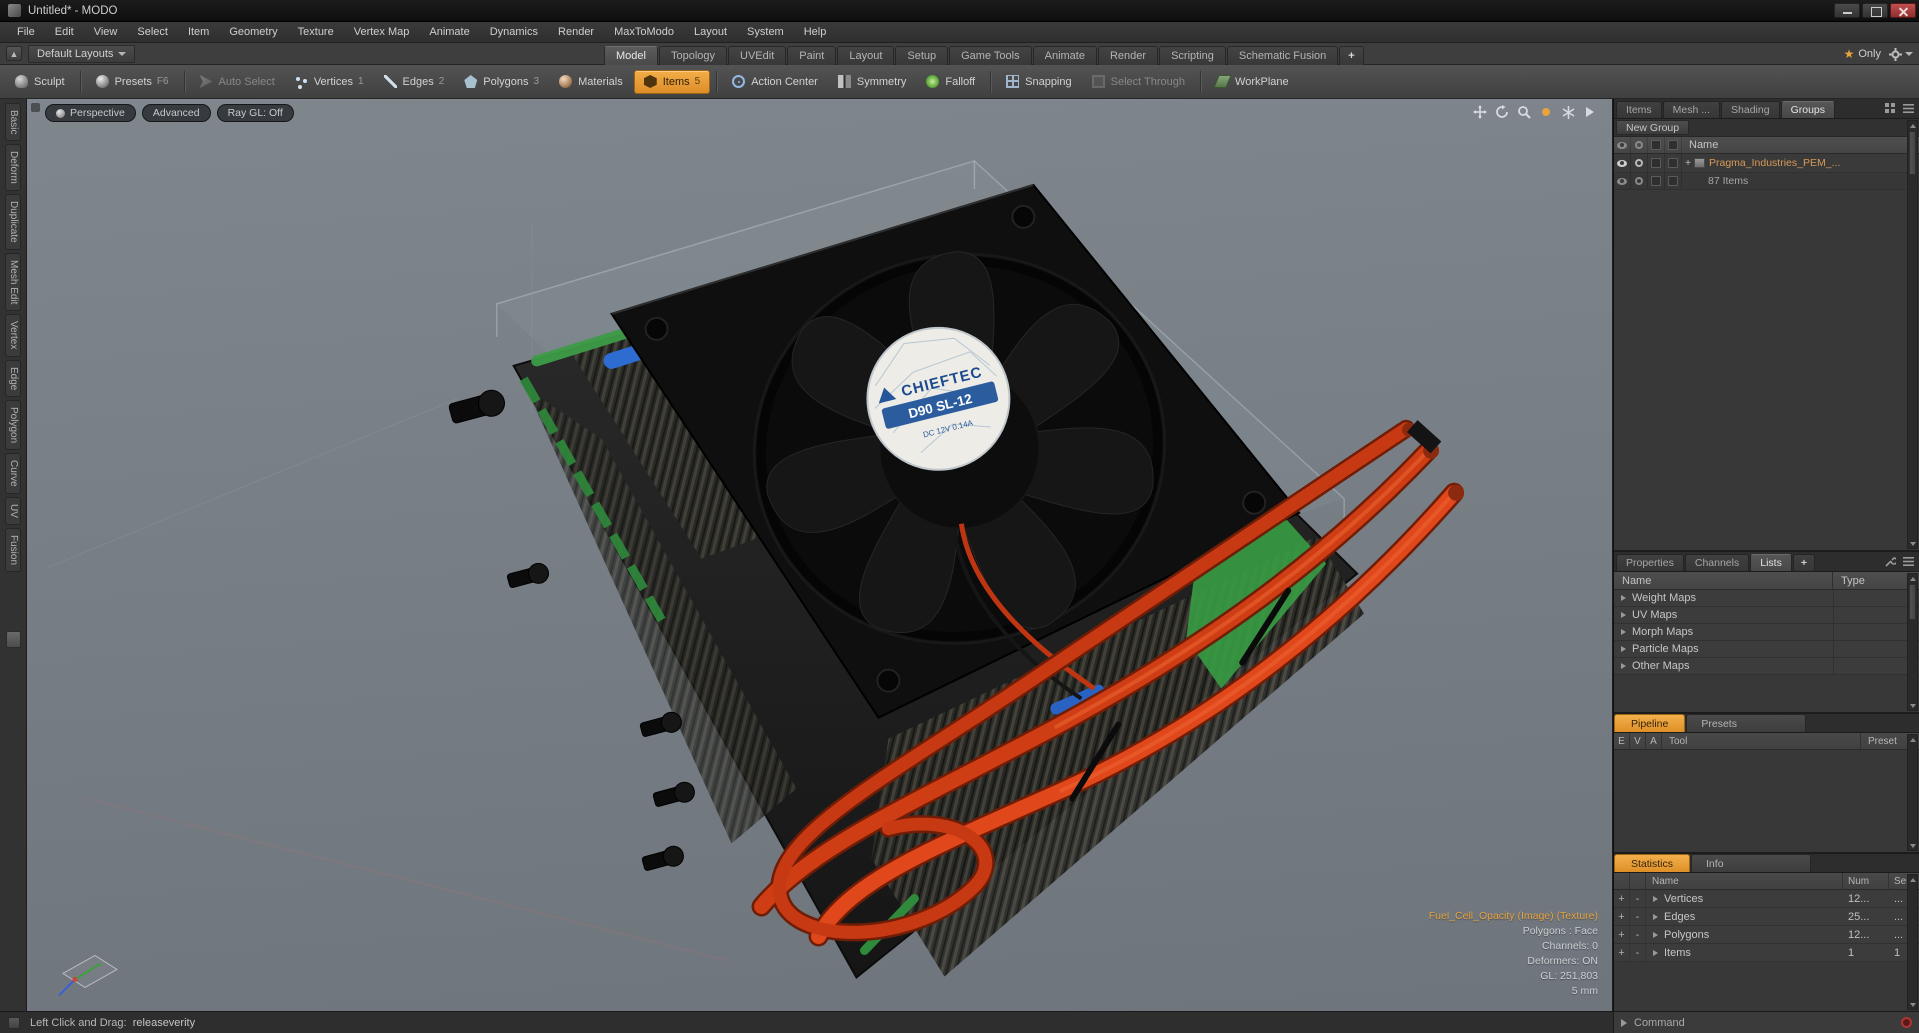  What do you see at coordinates (14, 1022) in the screenshot?
I see `status-icon` at bounding box center [14, 1022].